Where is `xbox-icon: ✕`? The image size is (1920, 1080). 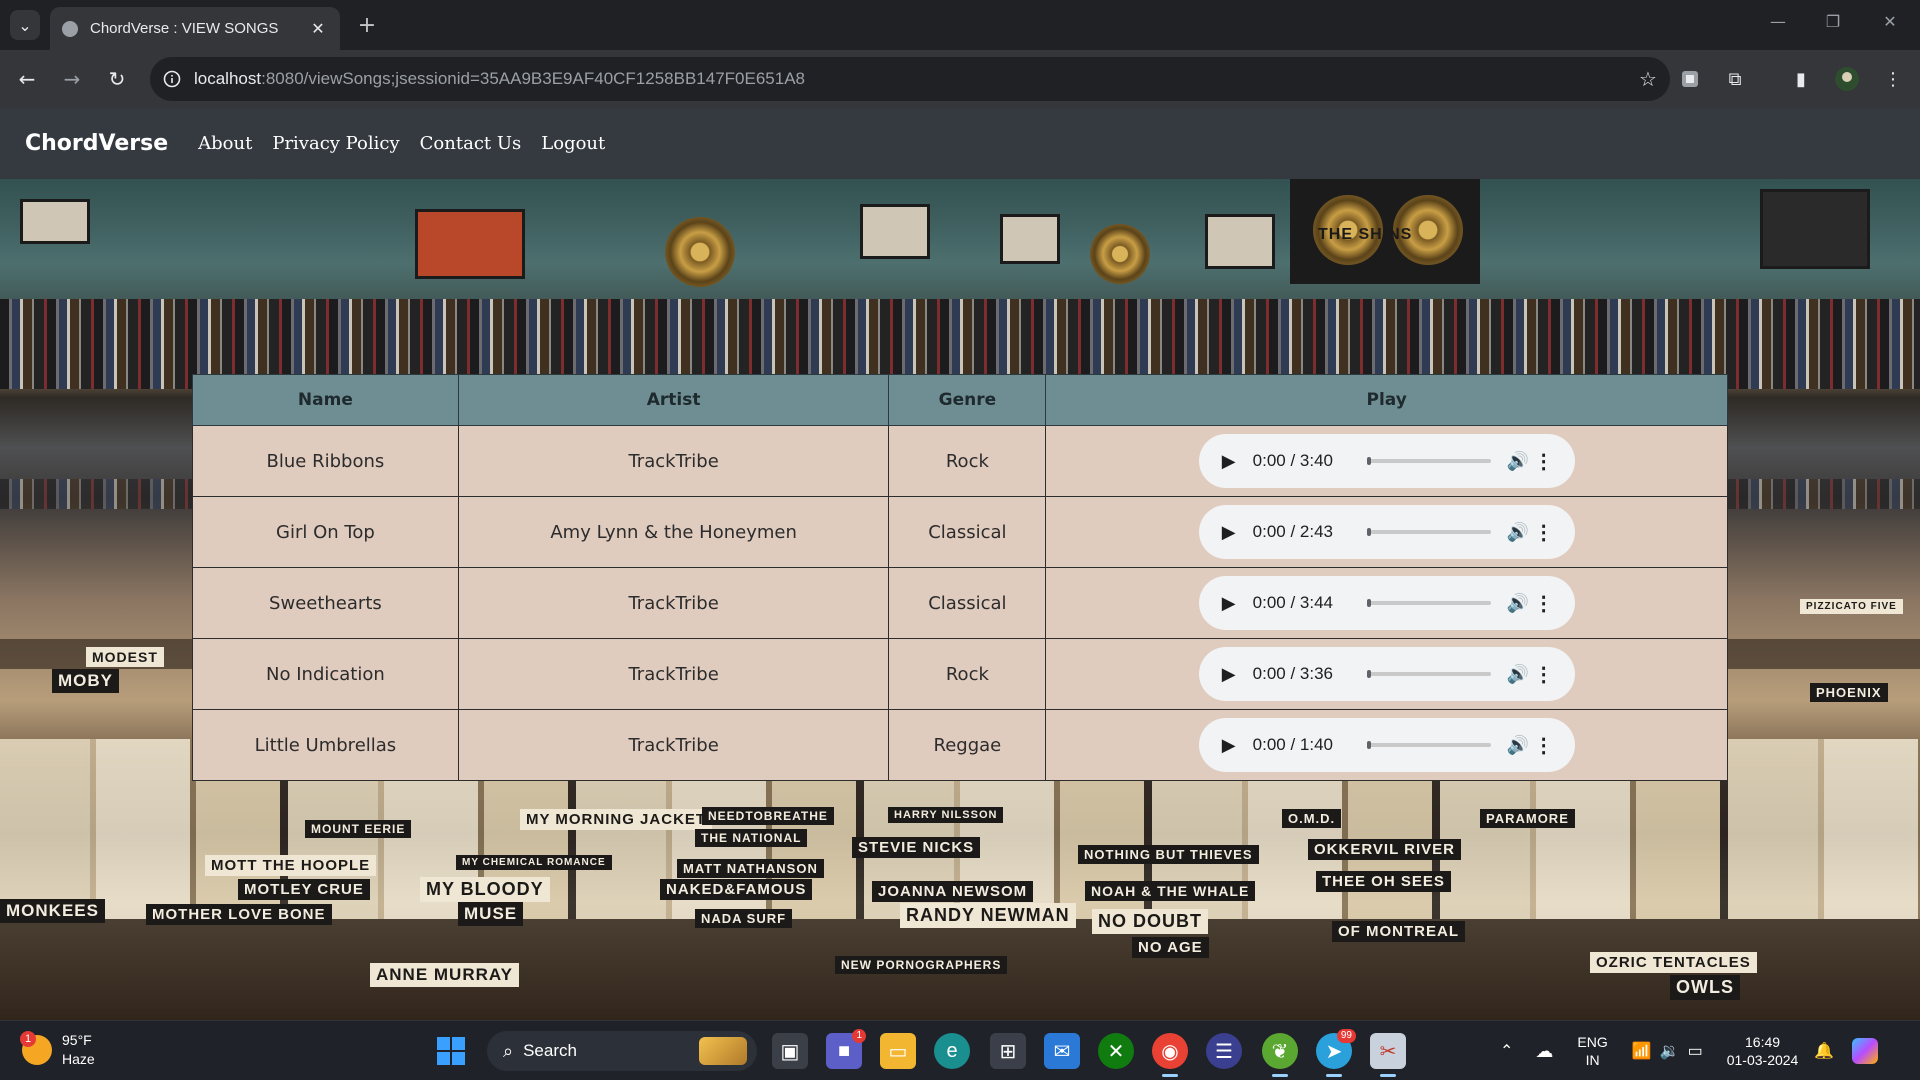 xbox-icon: ✕ is located at coordinates (1116, 1051).